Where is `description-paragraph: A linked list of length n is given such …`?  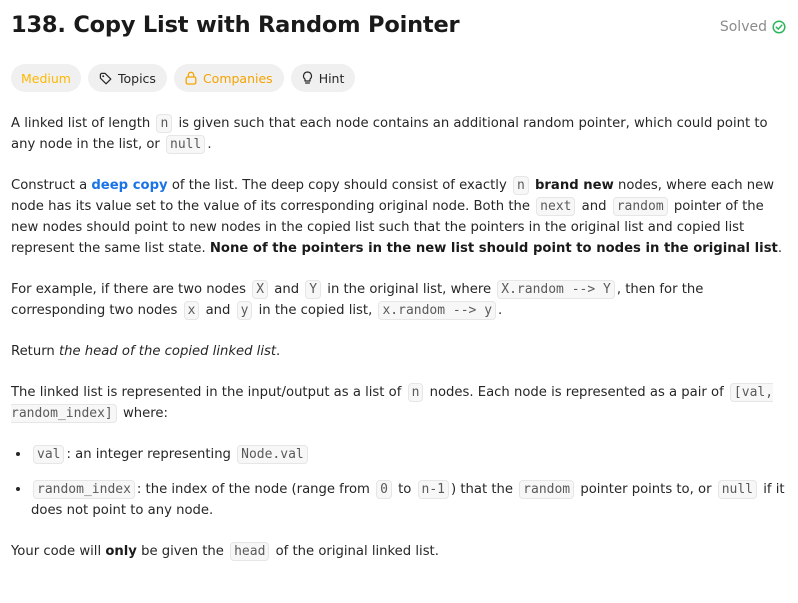
description-paragraph: A linked list of length n is given such … is located at coordinates (399, 134).